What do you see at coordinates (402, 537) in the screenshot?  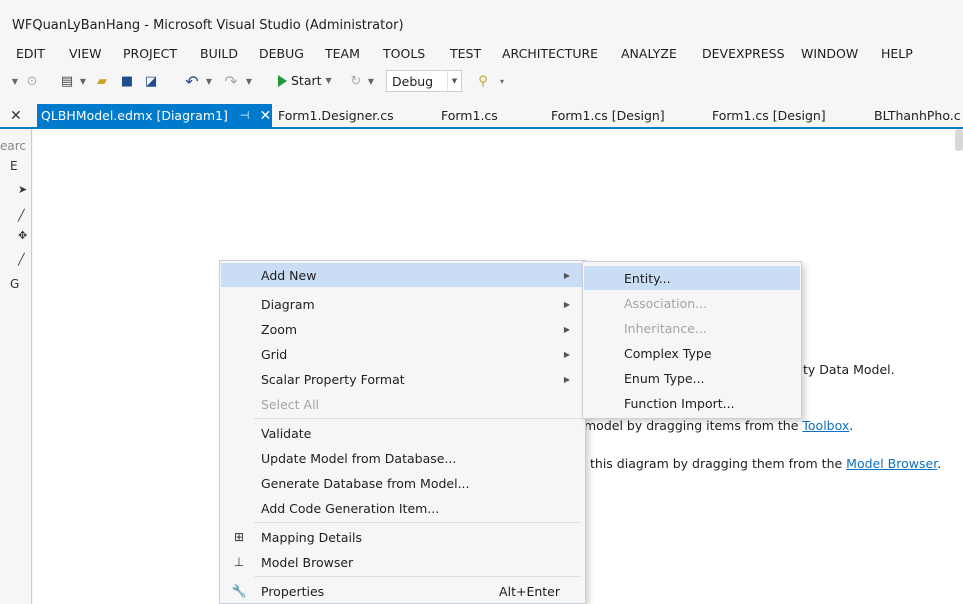 I see `menu-item-mapping-details: ⊞ Mapping Details` at bounding box center [402, 537].